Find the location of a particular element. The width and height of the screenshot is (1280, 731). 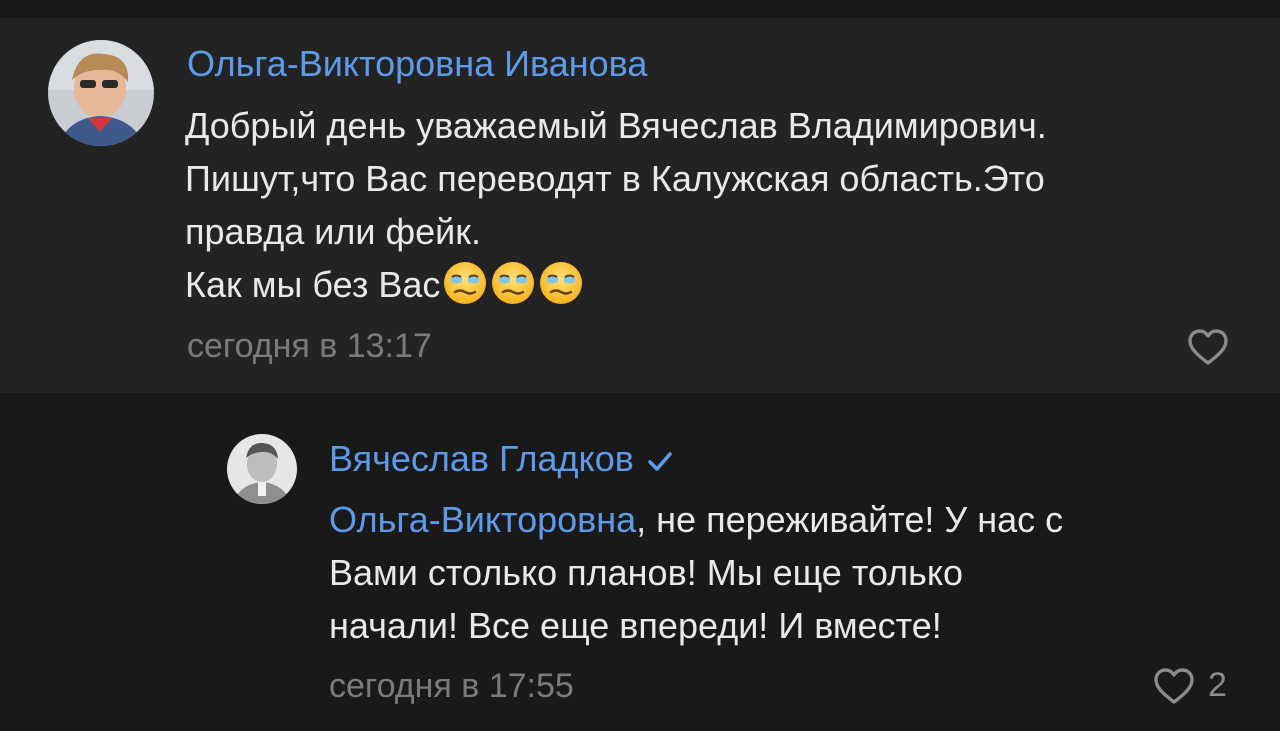

comment-text-fragment: Как мы без Вас is located at coordinates (313, 284).